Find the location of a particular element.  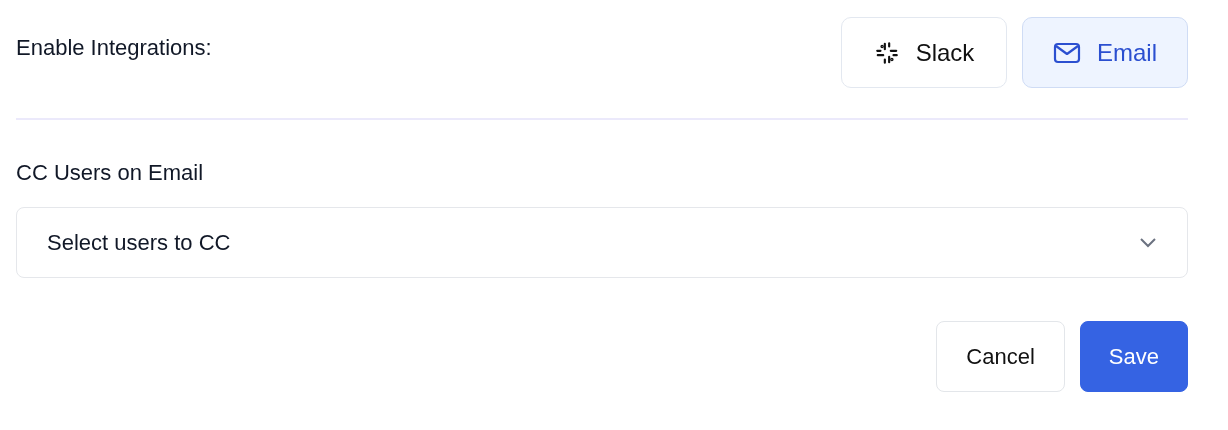

save-button: Save is located at coordinates (1133, 356).